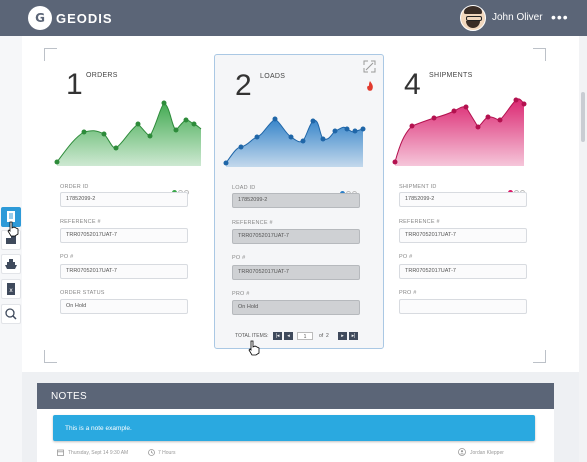 This screenshot has width=587, height=462. Describe the element at coordinates (98, 453) in the screenshot. I see `note-date: Thursday, Sept 14 9:30 AM` at that location.